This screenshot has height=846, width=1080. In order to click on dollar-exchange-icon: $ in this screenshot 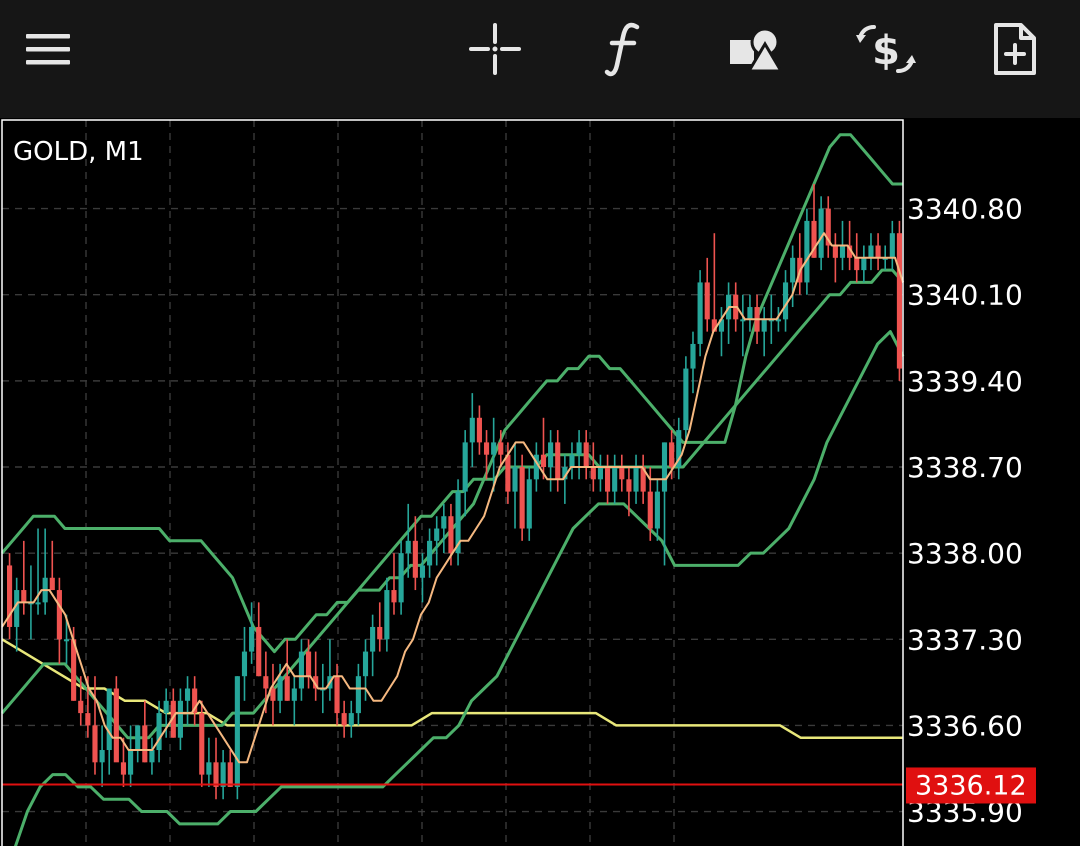, I will do `click(886, 49)`.